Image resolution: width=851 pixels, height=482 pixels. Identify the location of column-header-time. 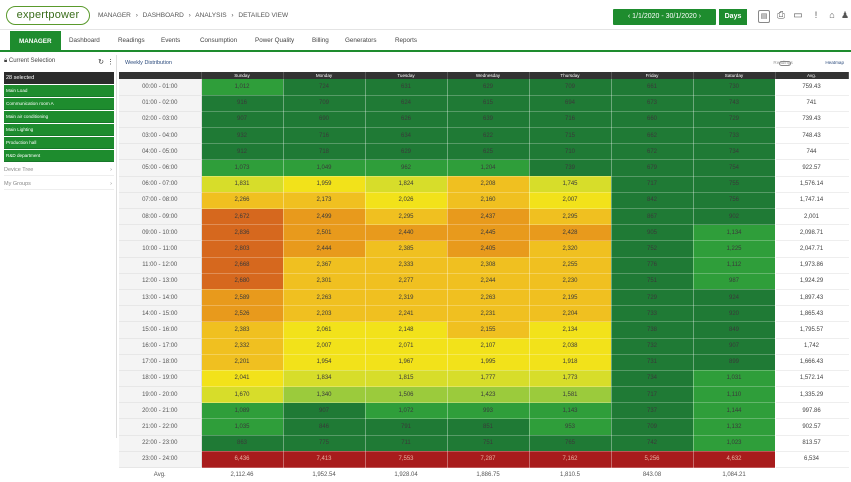
(160, 75).